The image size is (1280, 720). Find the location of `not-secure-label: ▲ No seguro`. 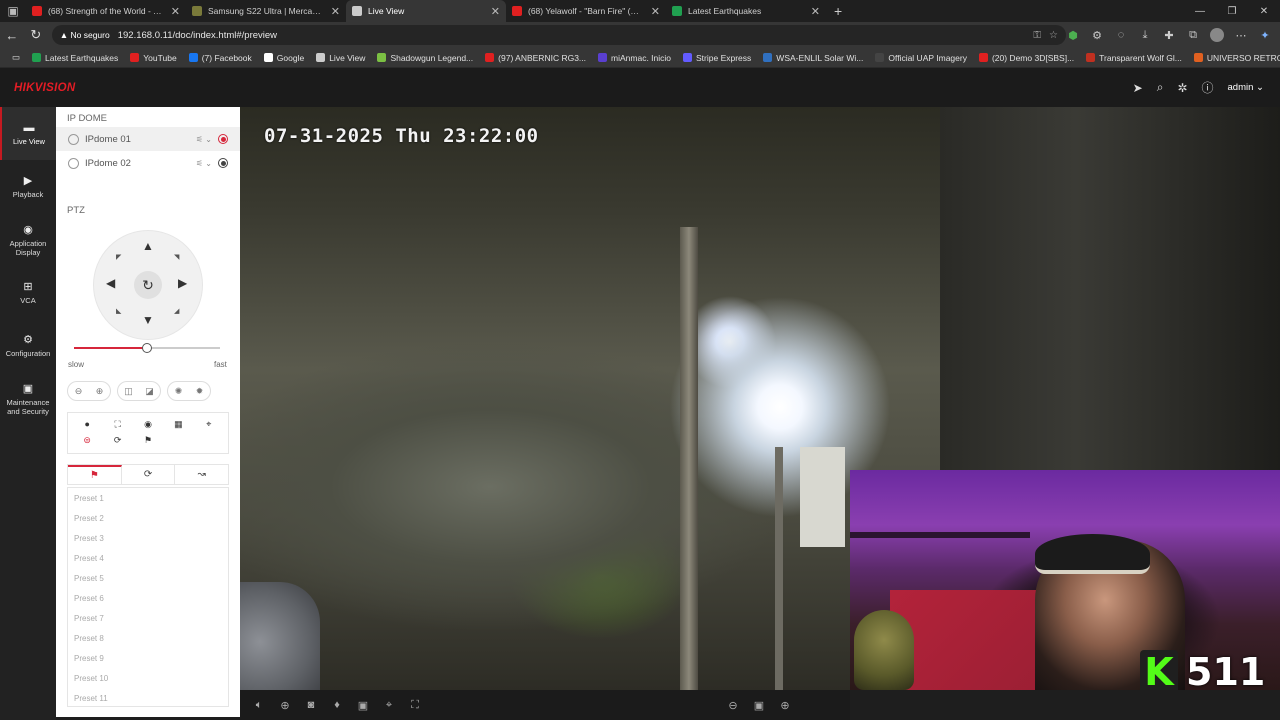

not-secure-label: ▲ No seguro is located at coordinates (85, 35).